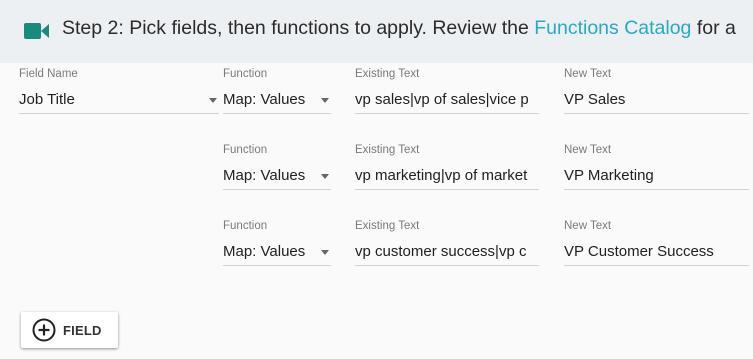 This screenshot has height=359, width=753. Describe the element at coordinates (47, 99) in the screenshot. I see `field-name-value: Job Title` at that location.